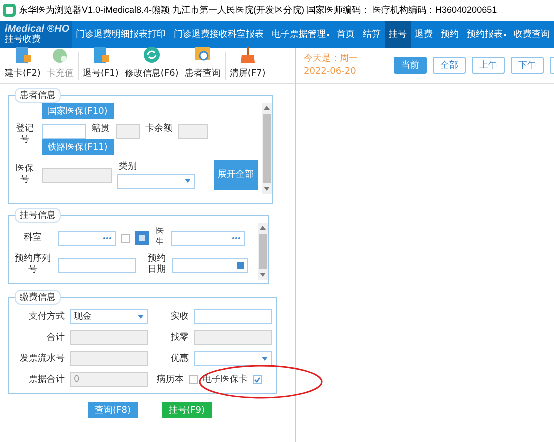 The height and width of the screenshot is (442, 554). What do you see at coordinates (78, 147) in the screenshot?
I see `railway-insurance-button: 铁路医保(F11)` at bounding box center [78, 147].